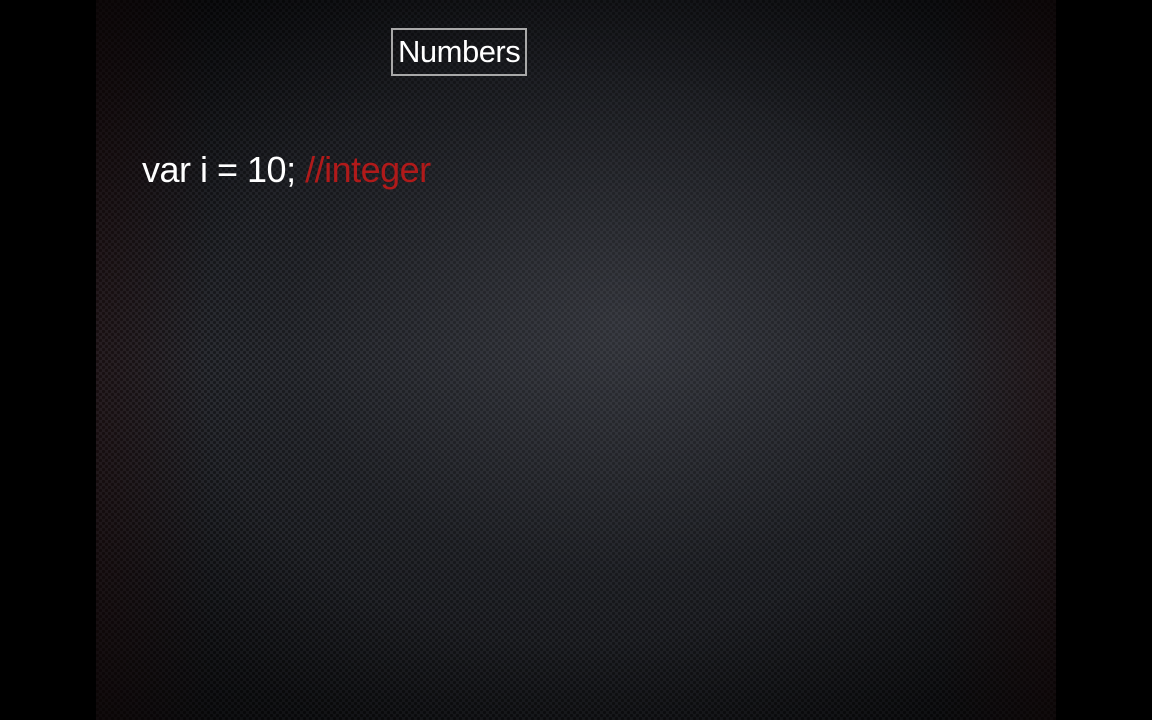 The height and width of the screenshot is (720, 1152). I want to click on code-line: var i = 10; //integer, so click(286, 170).